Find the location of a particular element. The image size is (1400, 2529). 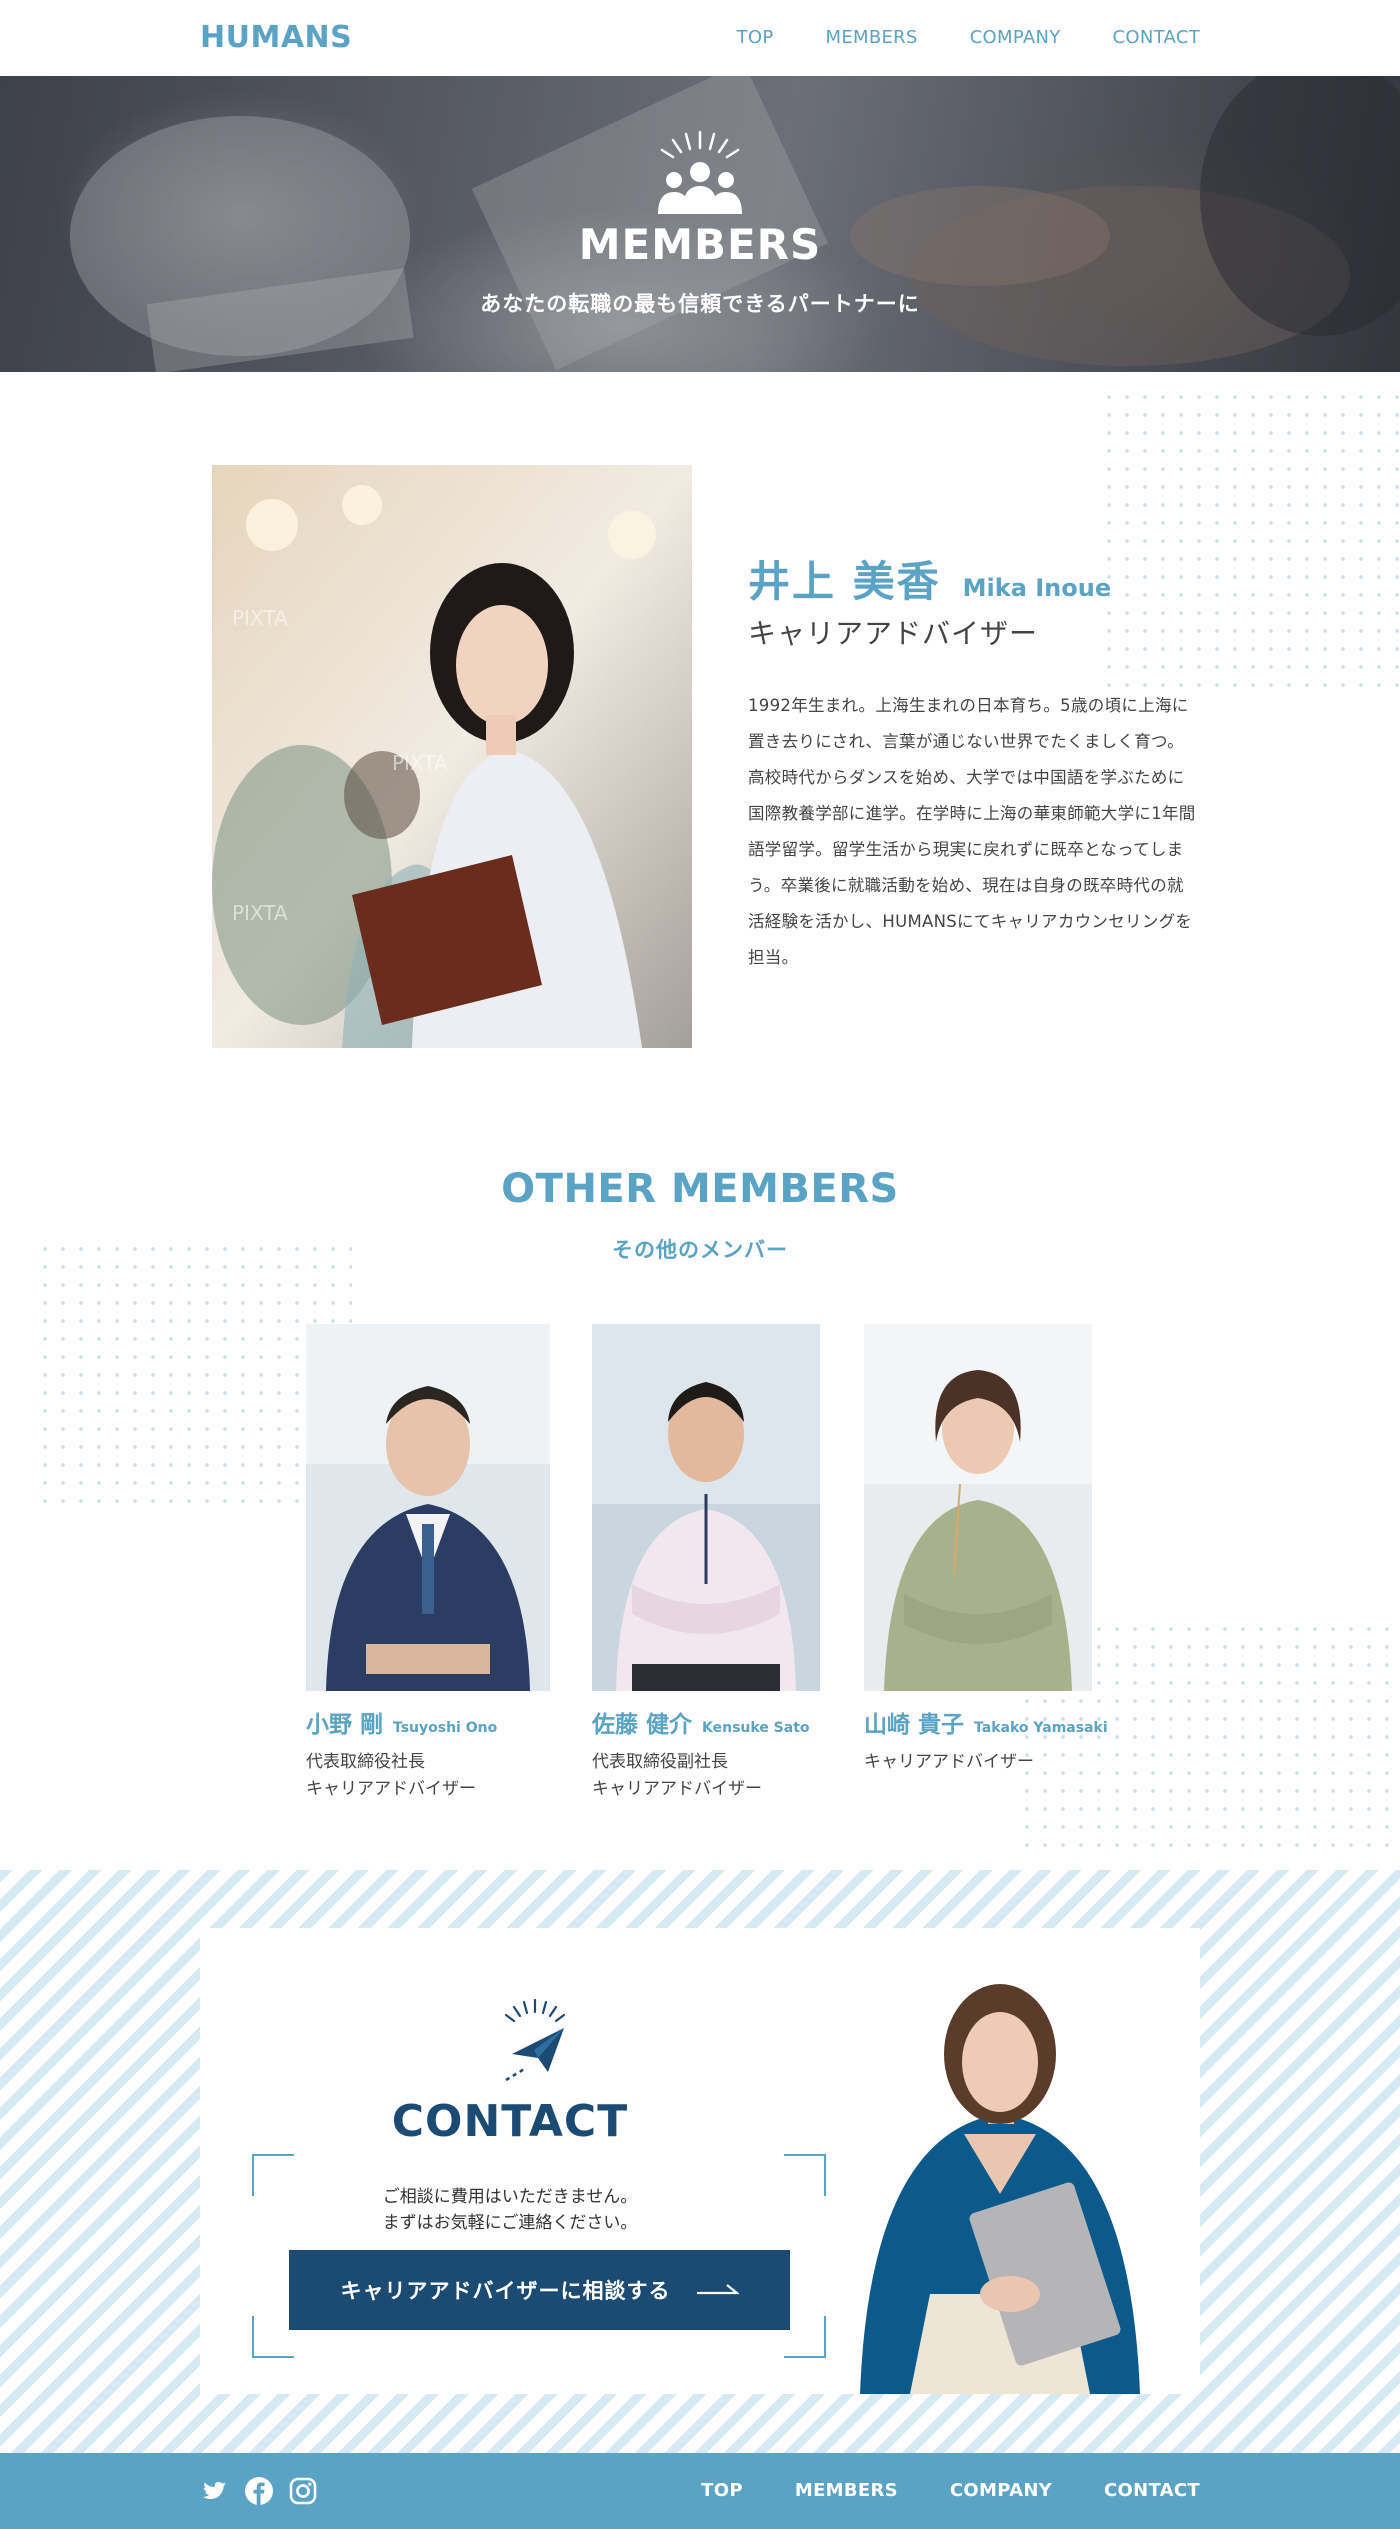

featured-member-photo: PIXTA PIXTA PIXTA is located at coordinates (452, 756).